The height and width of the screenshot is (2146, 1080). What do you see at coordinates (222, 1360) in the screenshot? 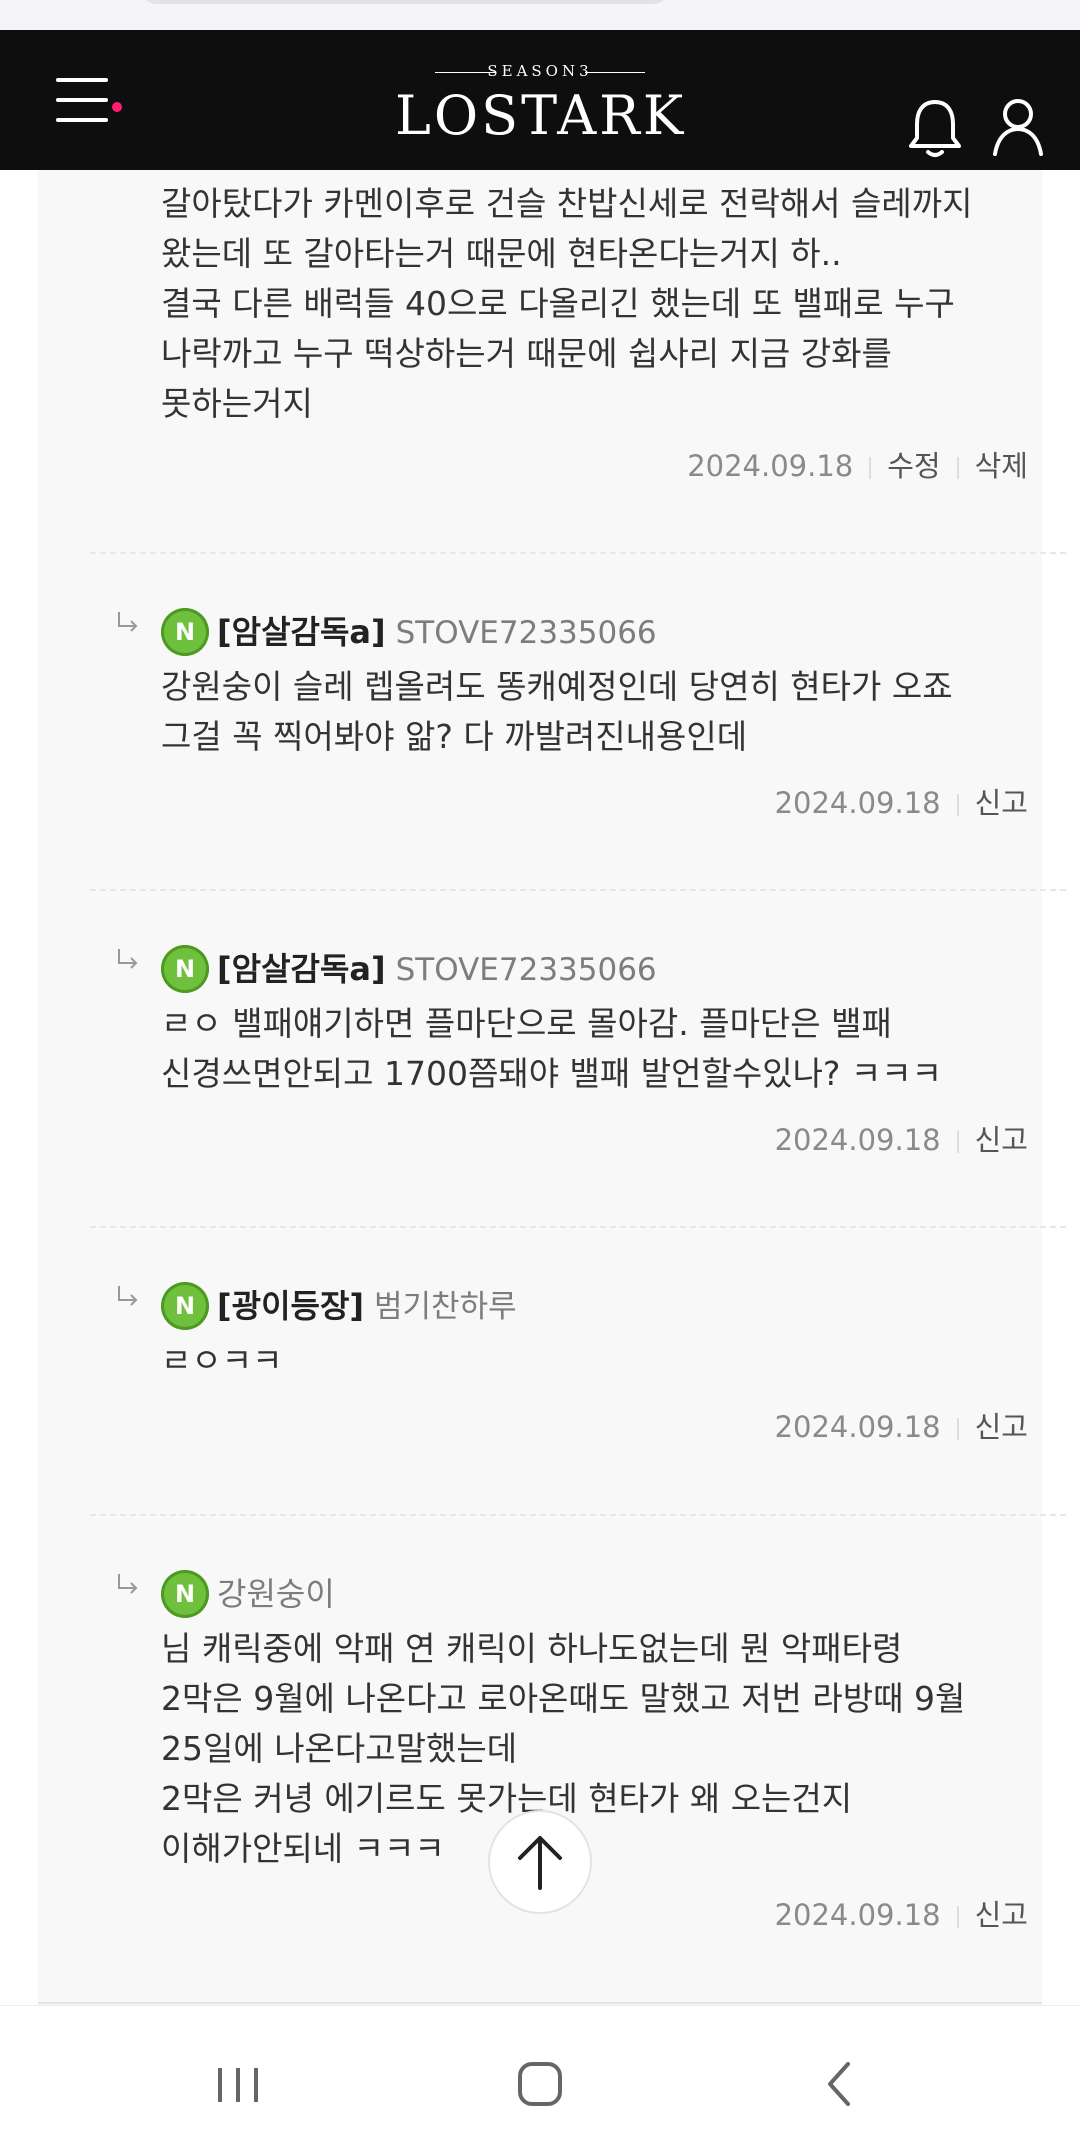
I see `comment-body: ㄹㅇㅋㅋ` at bounding box center [222, 1360].